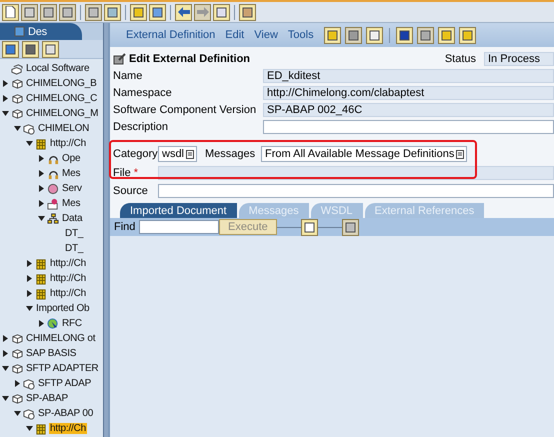  I want to click on forward-button, so click(202, 12).